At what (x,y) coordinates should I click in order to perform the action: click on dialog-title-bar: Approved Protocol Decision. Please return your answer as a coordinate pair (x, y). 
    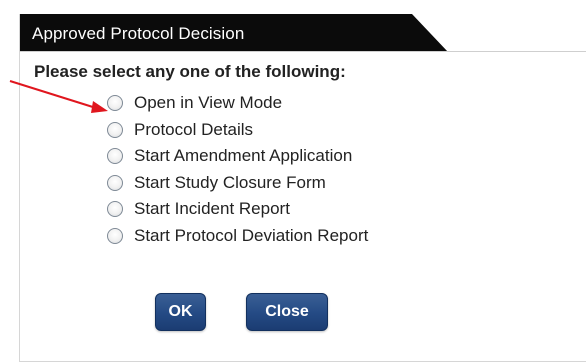
    Looking at the image, I should click on (303, 33).